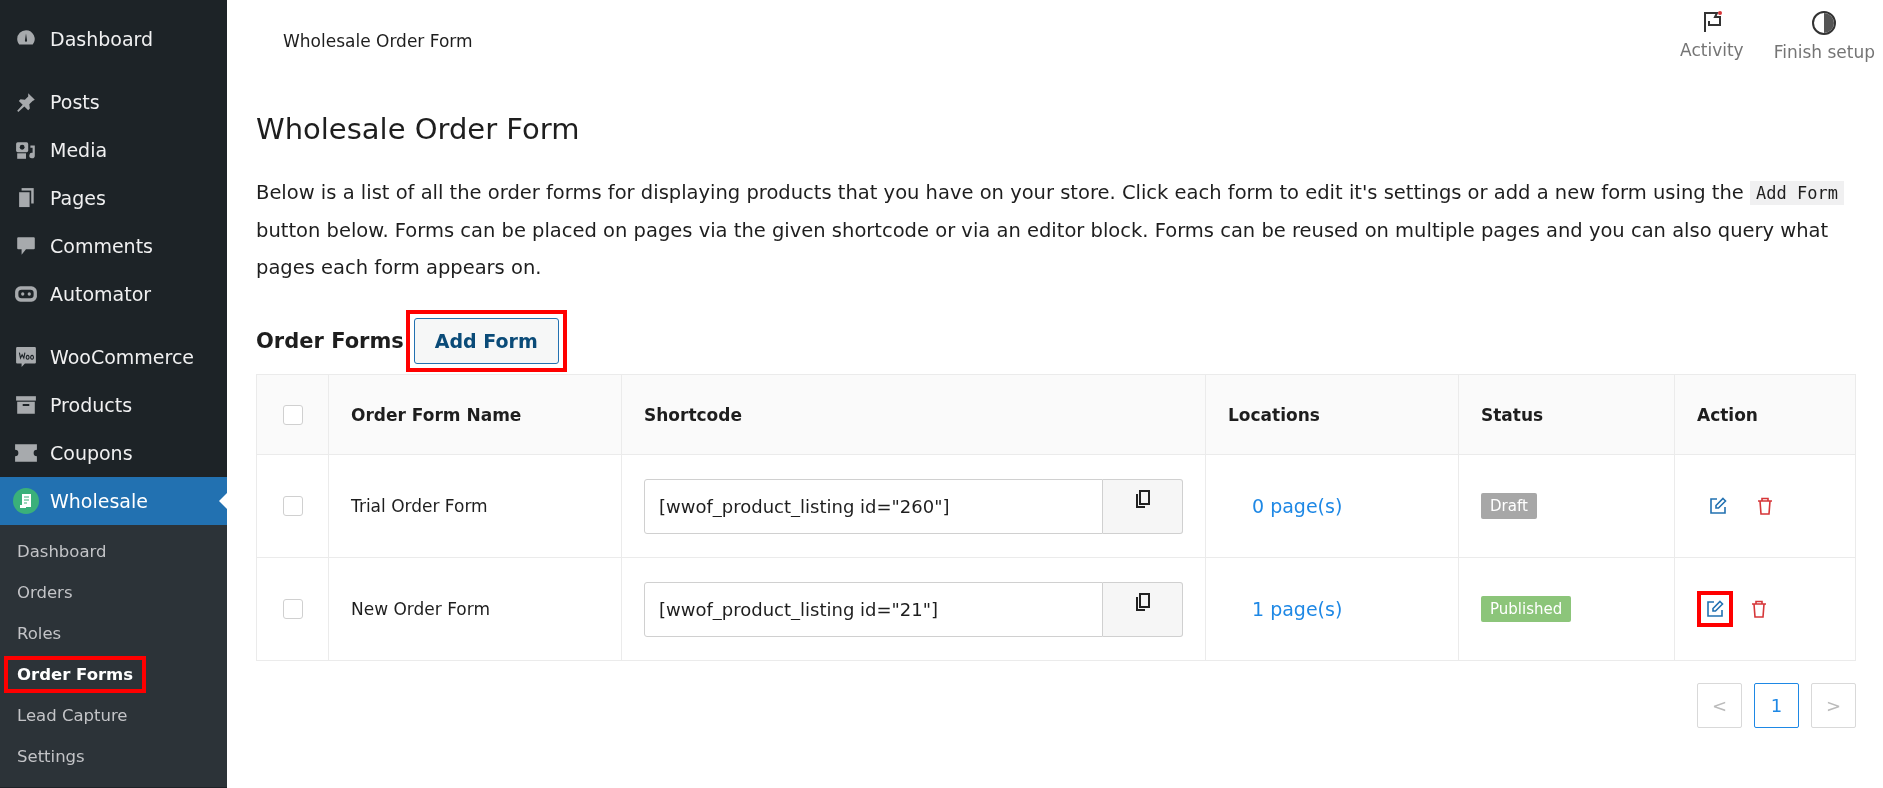 The width and height of the screenshot is (1883, 788). What do you see at coordinates (113, 102) in the screenshot?
I see `menu-item: Posts` at bounding box center [113, 102].